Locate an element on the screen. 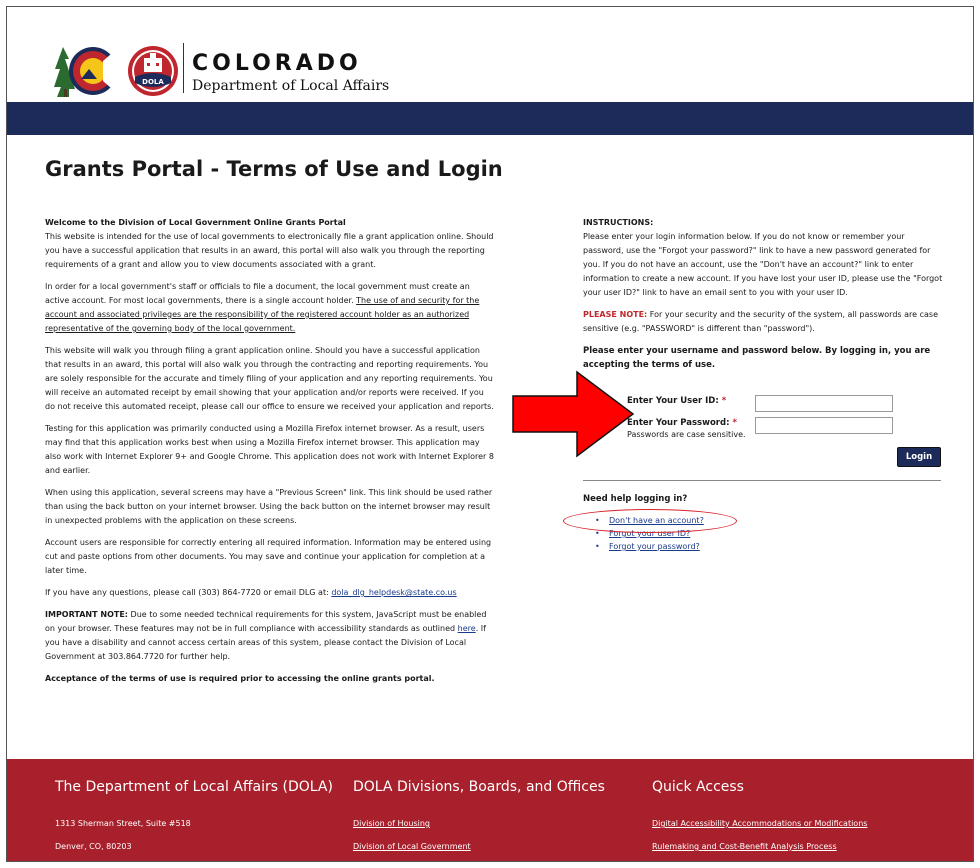 The image size is (980, 868). footer-address-line1: 1313 Sherman Street, Suite #518 is located at coordinates (123, 823).